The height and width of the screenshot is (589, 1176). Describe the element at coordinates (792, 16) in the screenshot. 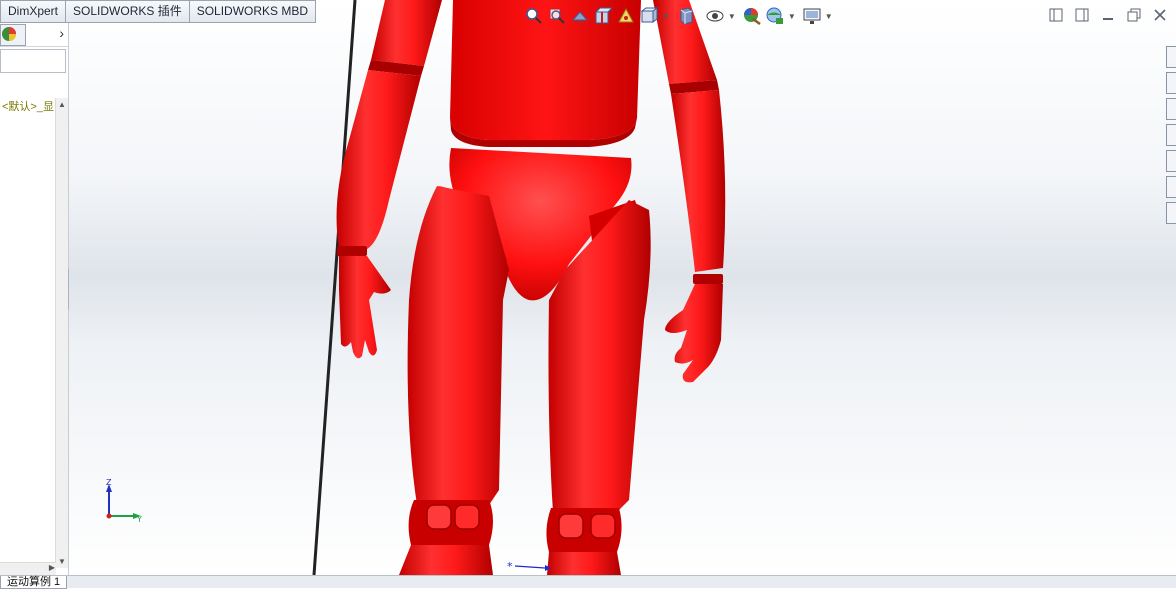

I see `apply-scene-dropdown-icon: ▼` at that location.